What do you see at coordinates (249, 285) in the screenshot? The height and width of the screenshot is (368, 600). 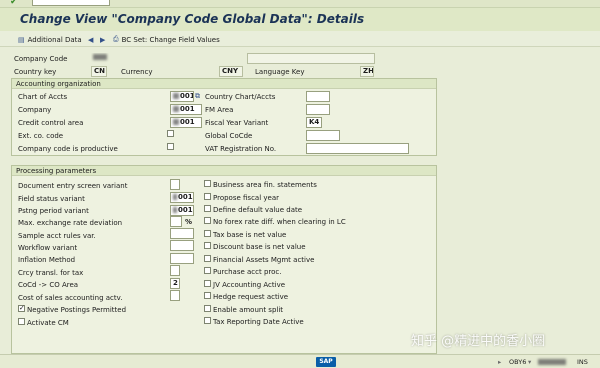 I see `jv-accounting-label: JV Accounting Active` at bounding box center [249, 285].